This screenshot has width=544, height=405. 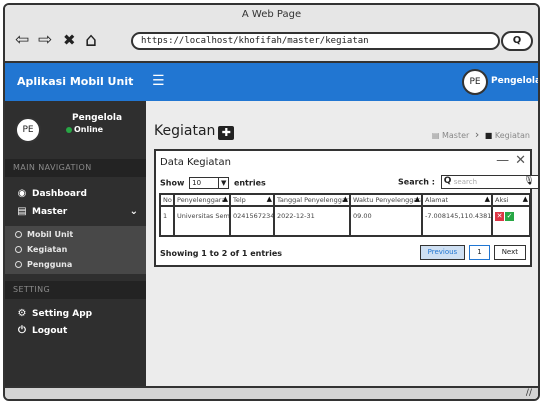 I want to click on caret-down-icon: ▼, so click(x=223, y=183).